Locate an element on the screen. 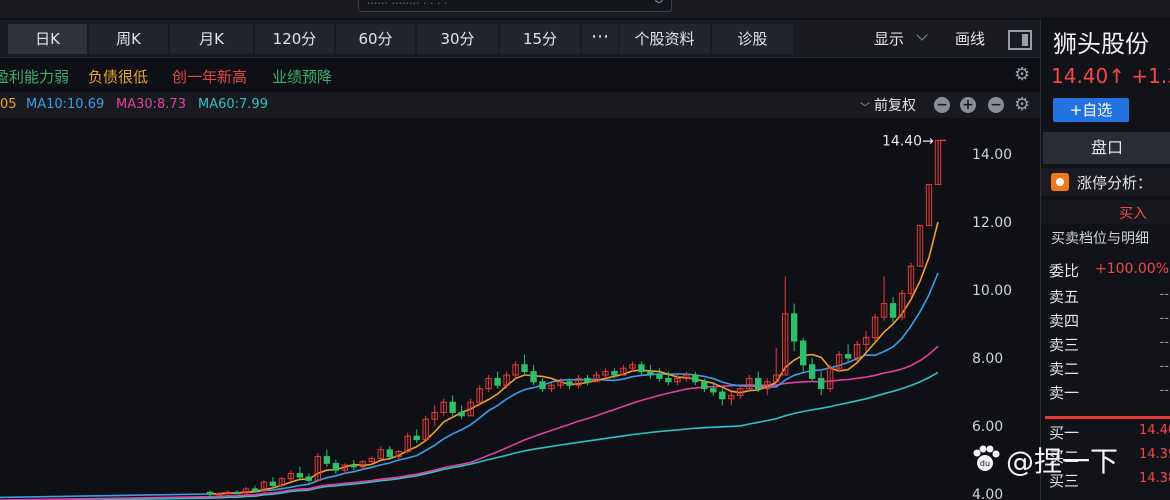 This screenshot has height=500, width=1170. tab-order-book: 盘口 is located at coordinates (1106, 148).